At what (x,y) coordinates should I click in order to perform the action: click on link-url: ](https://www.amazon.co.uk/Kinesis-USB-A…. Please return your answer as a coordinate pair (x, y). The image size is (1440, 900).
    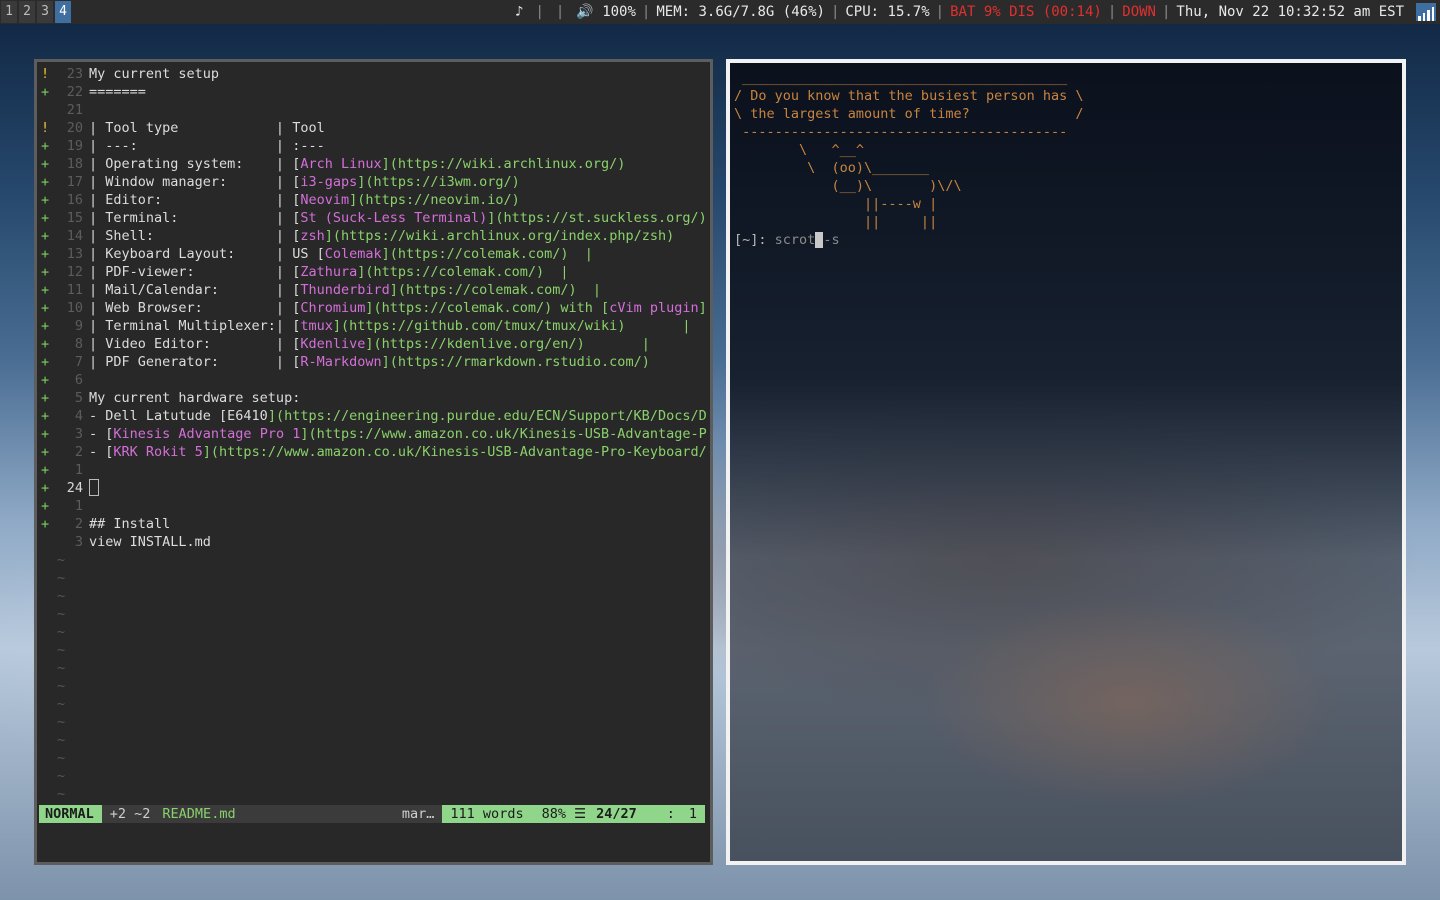
    Looking at the image, I should click on (503, 434).